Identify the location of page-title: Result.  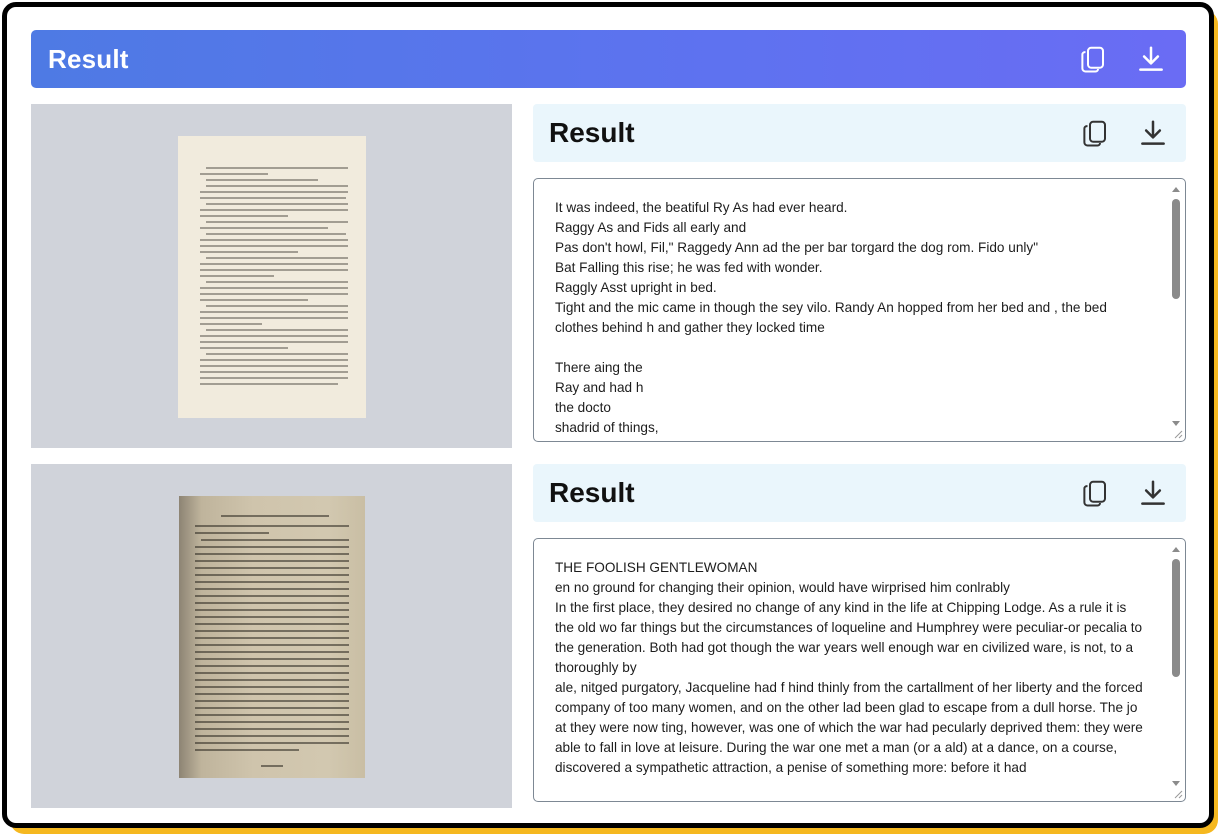
(88, 58).